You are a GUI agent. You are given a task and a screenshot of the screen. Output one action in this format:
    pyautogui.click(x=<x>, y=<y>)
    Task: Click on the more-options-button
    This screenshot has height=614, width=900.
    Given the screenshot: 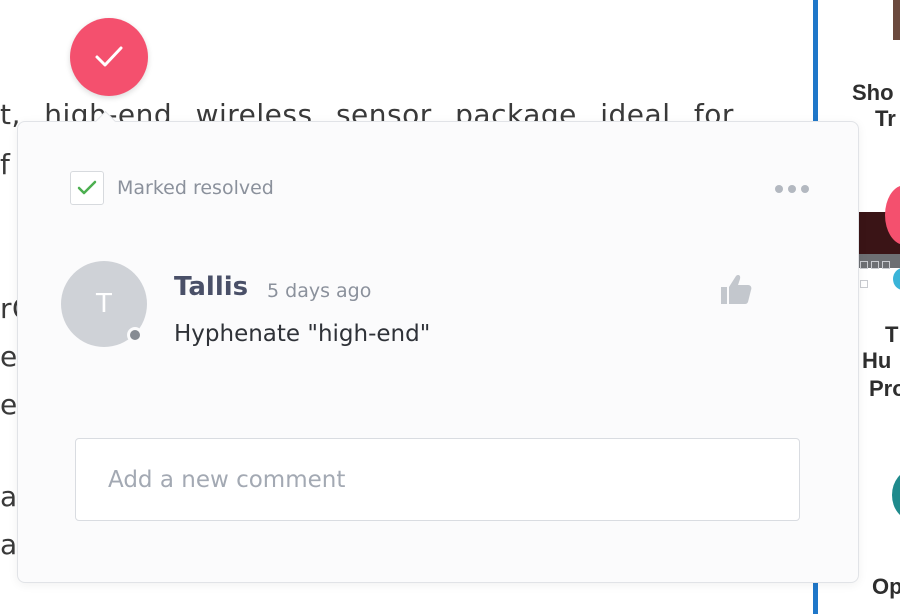 What is the action you would take?
    pyautogui.click(x=792, y=189)
    